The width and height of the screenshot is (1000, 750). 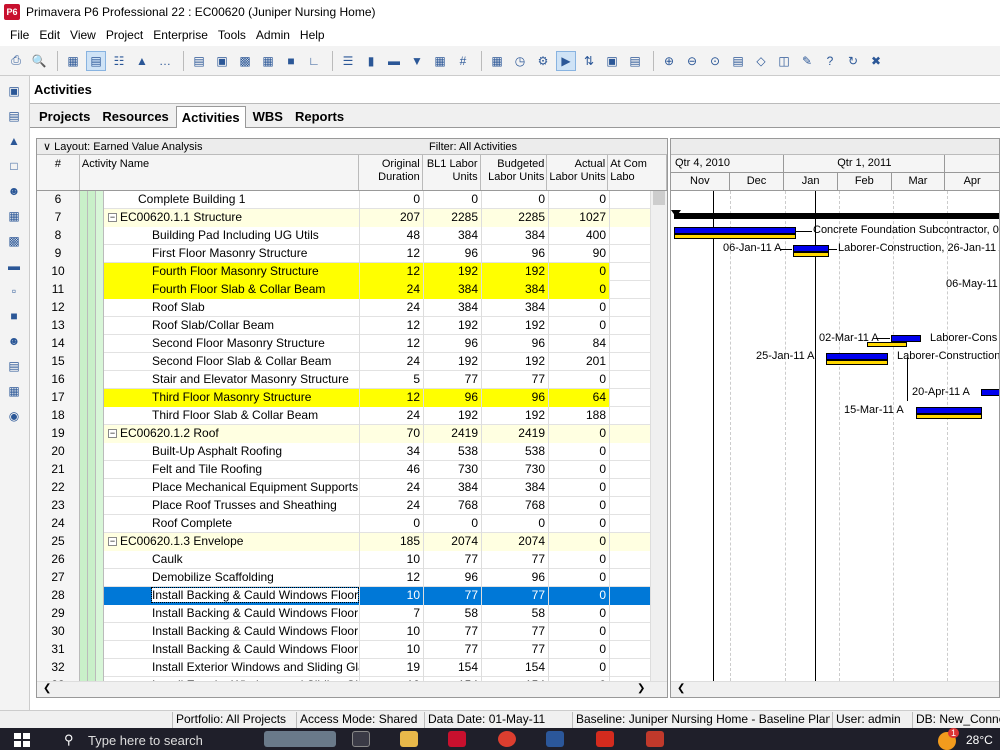 What do you see at coordinates (58, 578) in the screenshot?
I see `row-number: 27` at bounding box center [58, 578].